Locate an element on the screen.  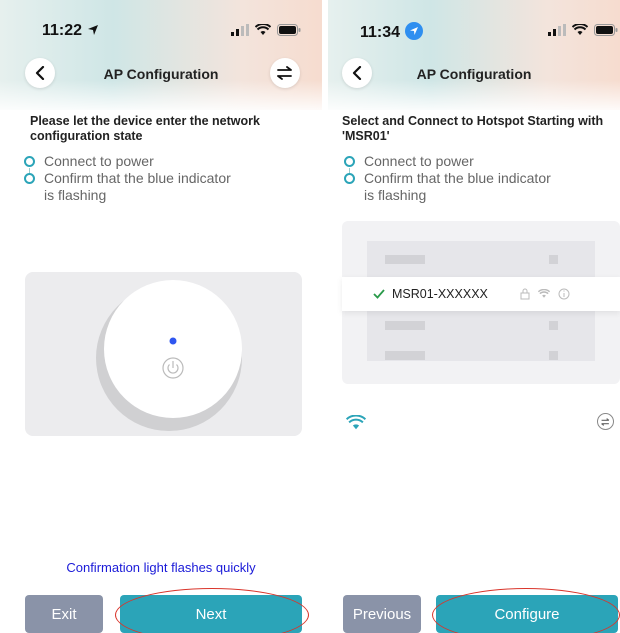
check-icon is located at coordinates (379, 294).